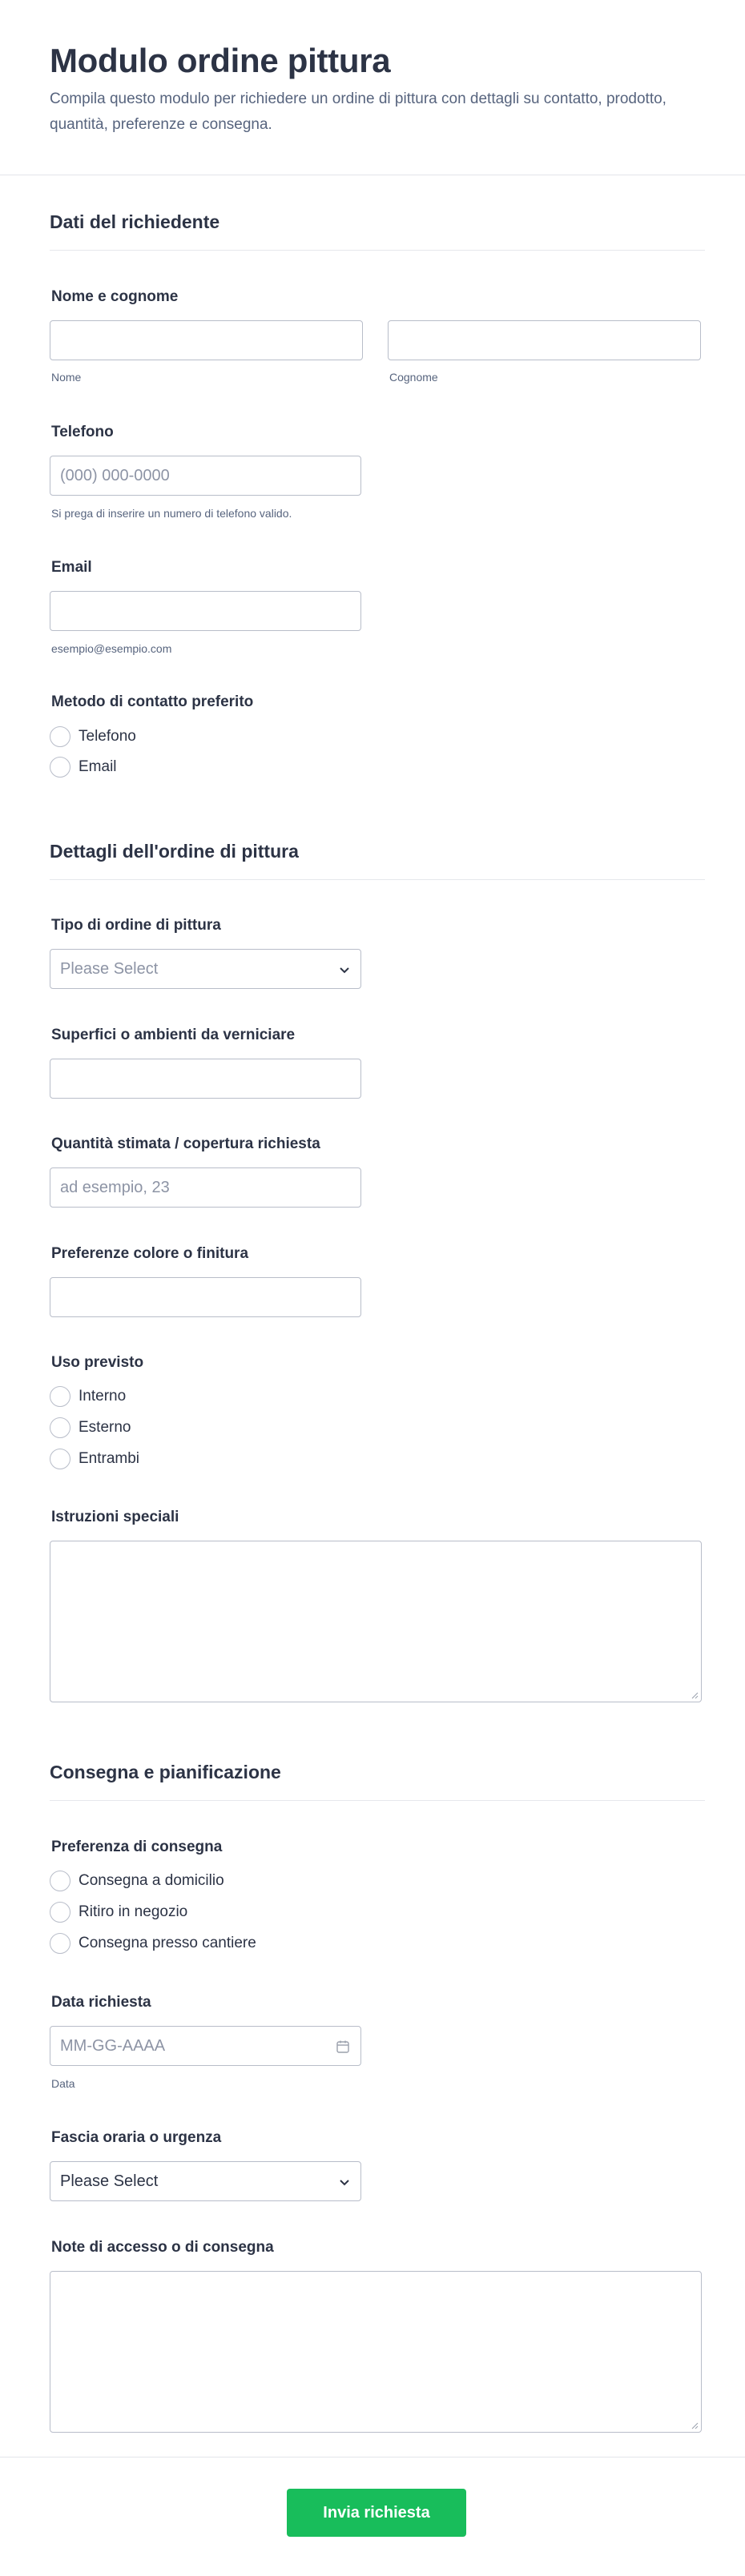 This screenshot has height=2576, width=745. What do you see at coordinates (205, 611) in the screenshot?
I see `email-input` at bounding box center [205, 611].